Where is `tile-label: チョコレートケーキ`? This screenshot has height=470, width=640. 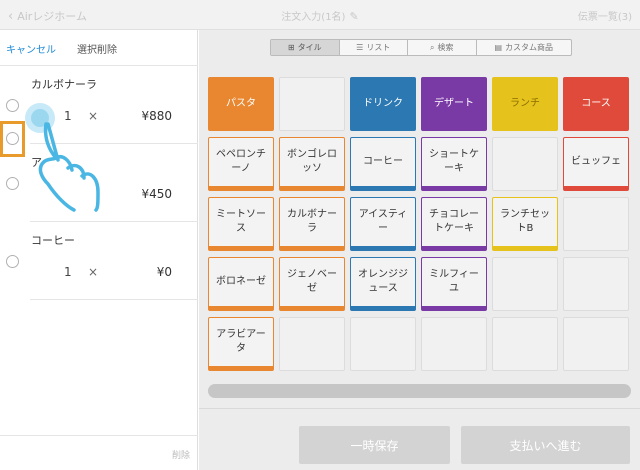 tile-label: チョコレートケーキ is located at coordinates (454, 221).